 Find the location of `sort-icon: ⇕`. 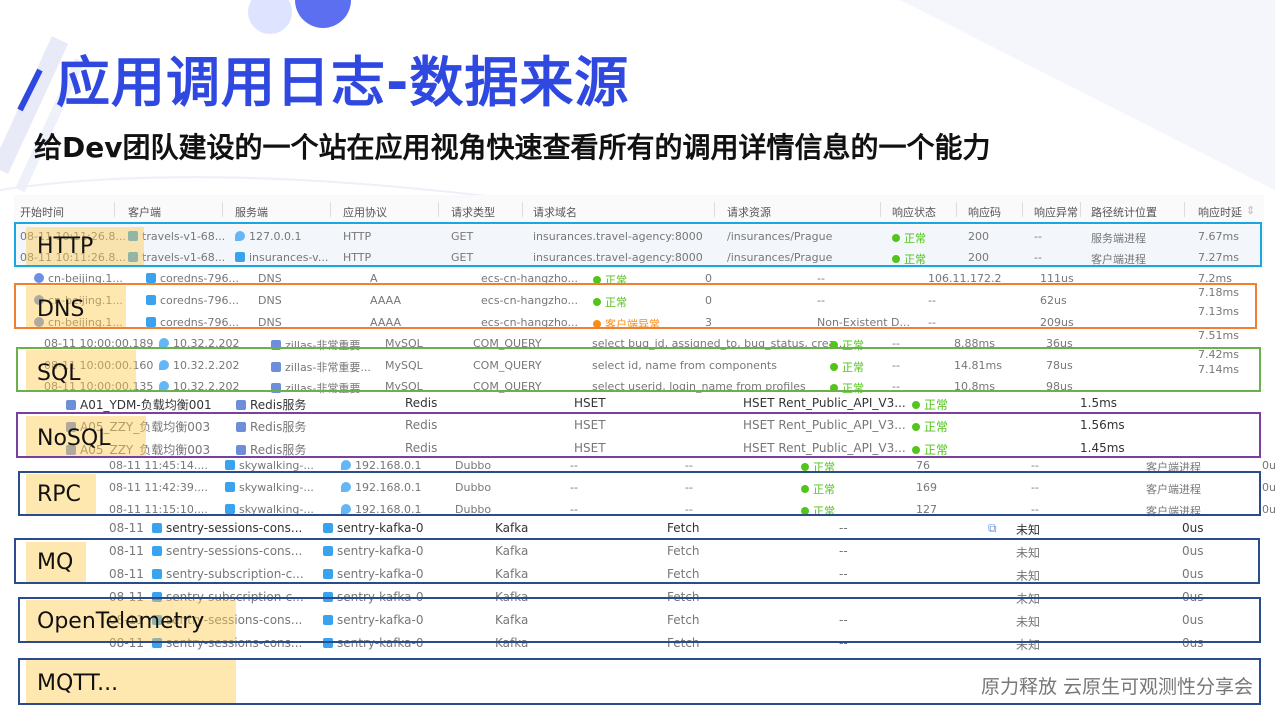

sort-icon: ⇕ is located at coordinates (1250, 210).